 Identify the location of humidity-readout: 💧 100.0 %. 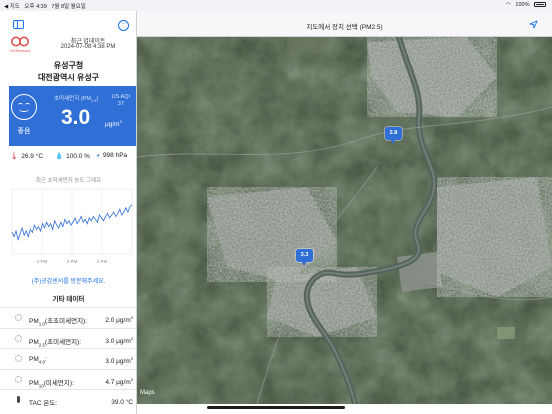
(72, 156).